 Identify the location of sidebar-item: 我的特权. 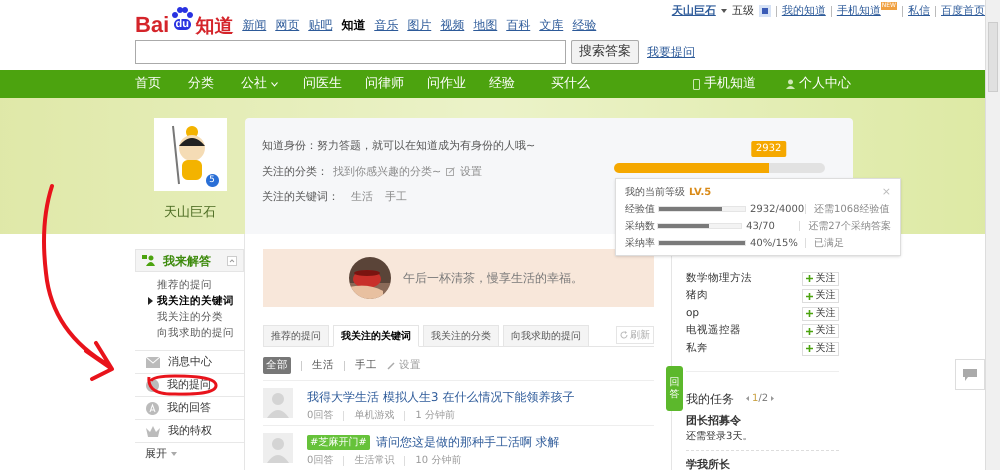
(189, 430).